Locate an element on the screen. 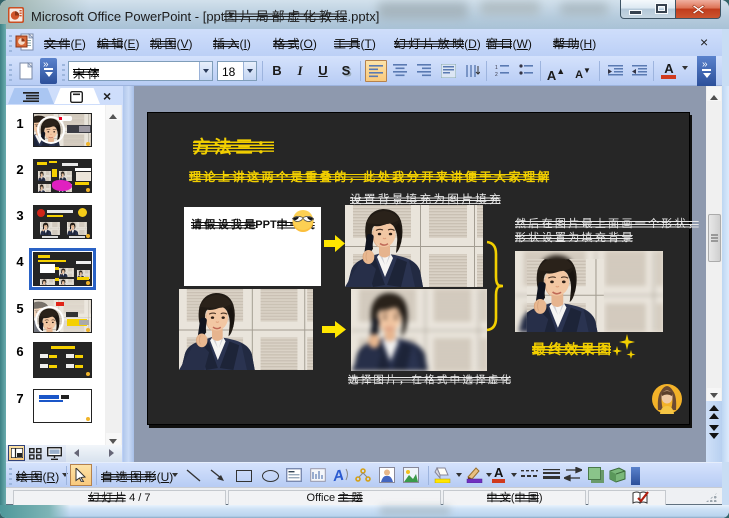  svg-text: A is located at coordinates (339, 475).